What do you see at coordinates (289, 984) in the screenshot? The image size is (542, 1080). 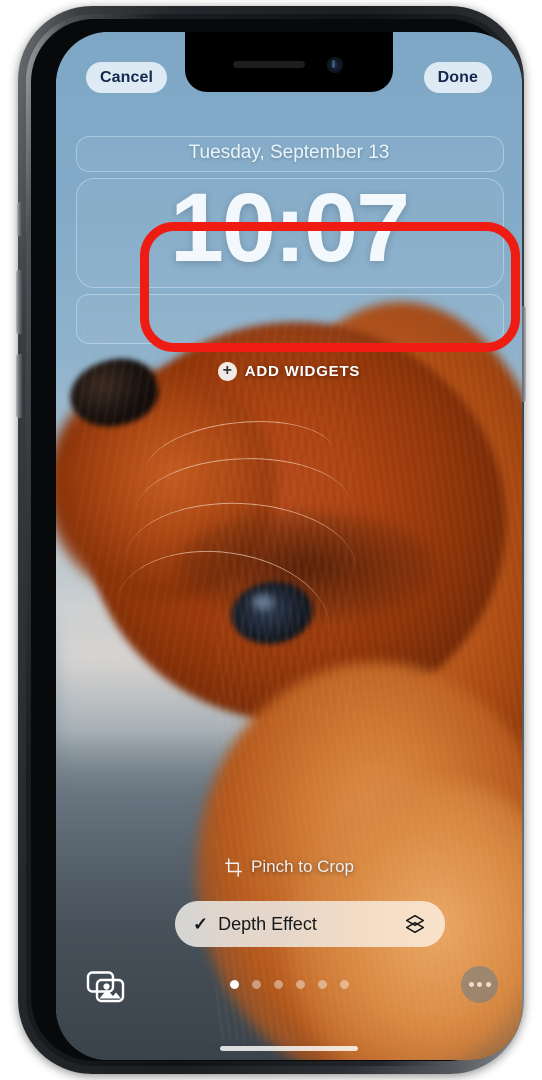 I see `page-indicator` at bounding box center [289, 984].